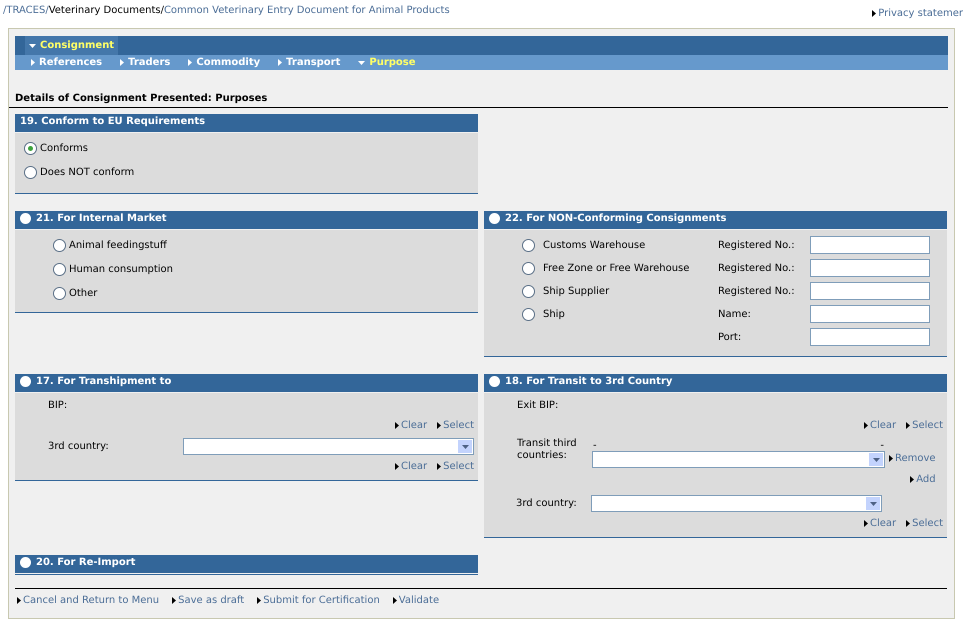 The height and width of the screenshot is (628, 963). What do you see at coordinates (246, 564) in the screenshot?
I see `section-header: 20. For Re-Import` at bounding box center [246, 564].